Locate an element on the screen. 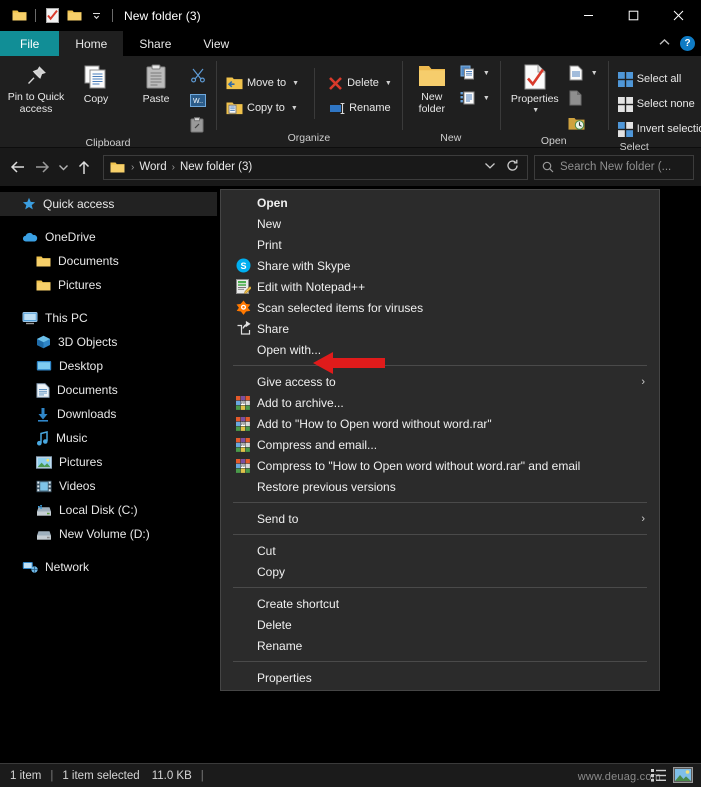 Image resolution: width=701 pixels, height=787 pixels. history-button is located at coordinates (583, 123).